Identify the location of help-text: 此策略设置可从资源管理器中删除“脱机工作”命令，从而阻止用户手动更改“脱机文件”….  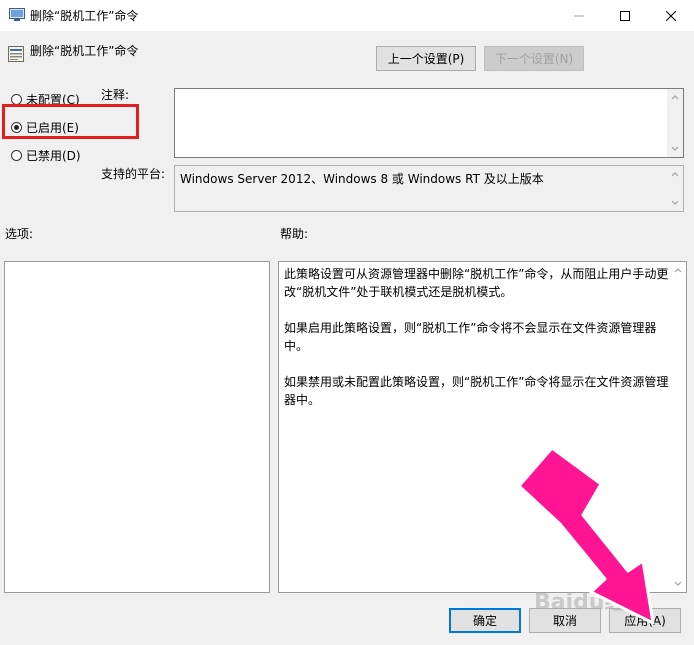
(476, 337).